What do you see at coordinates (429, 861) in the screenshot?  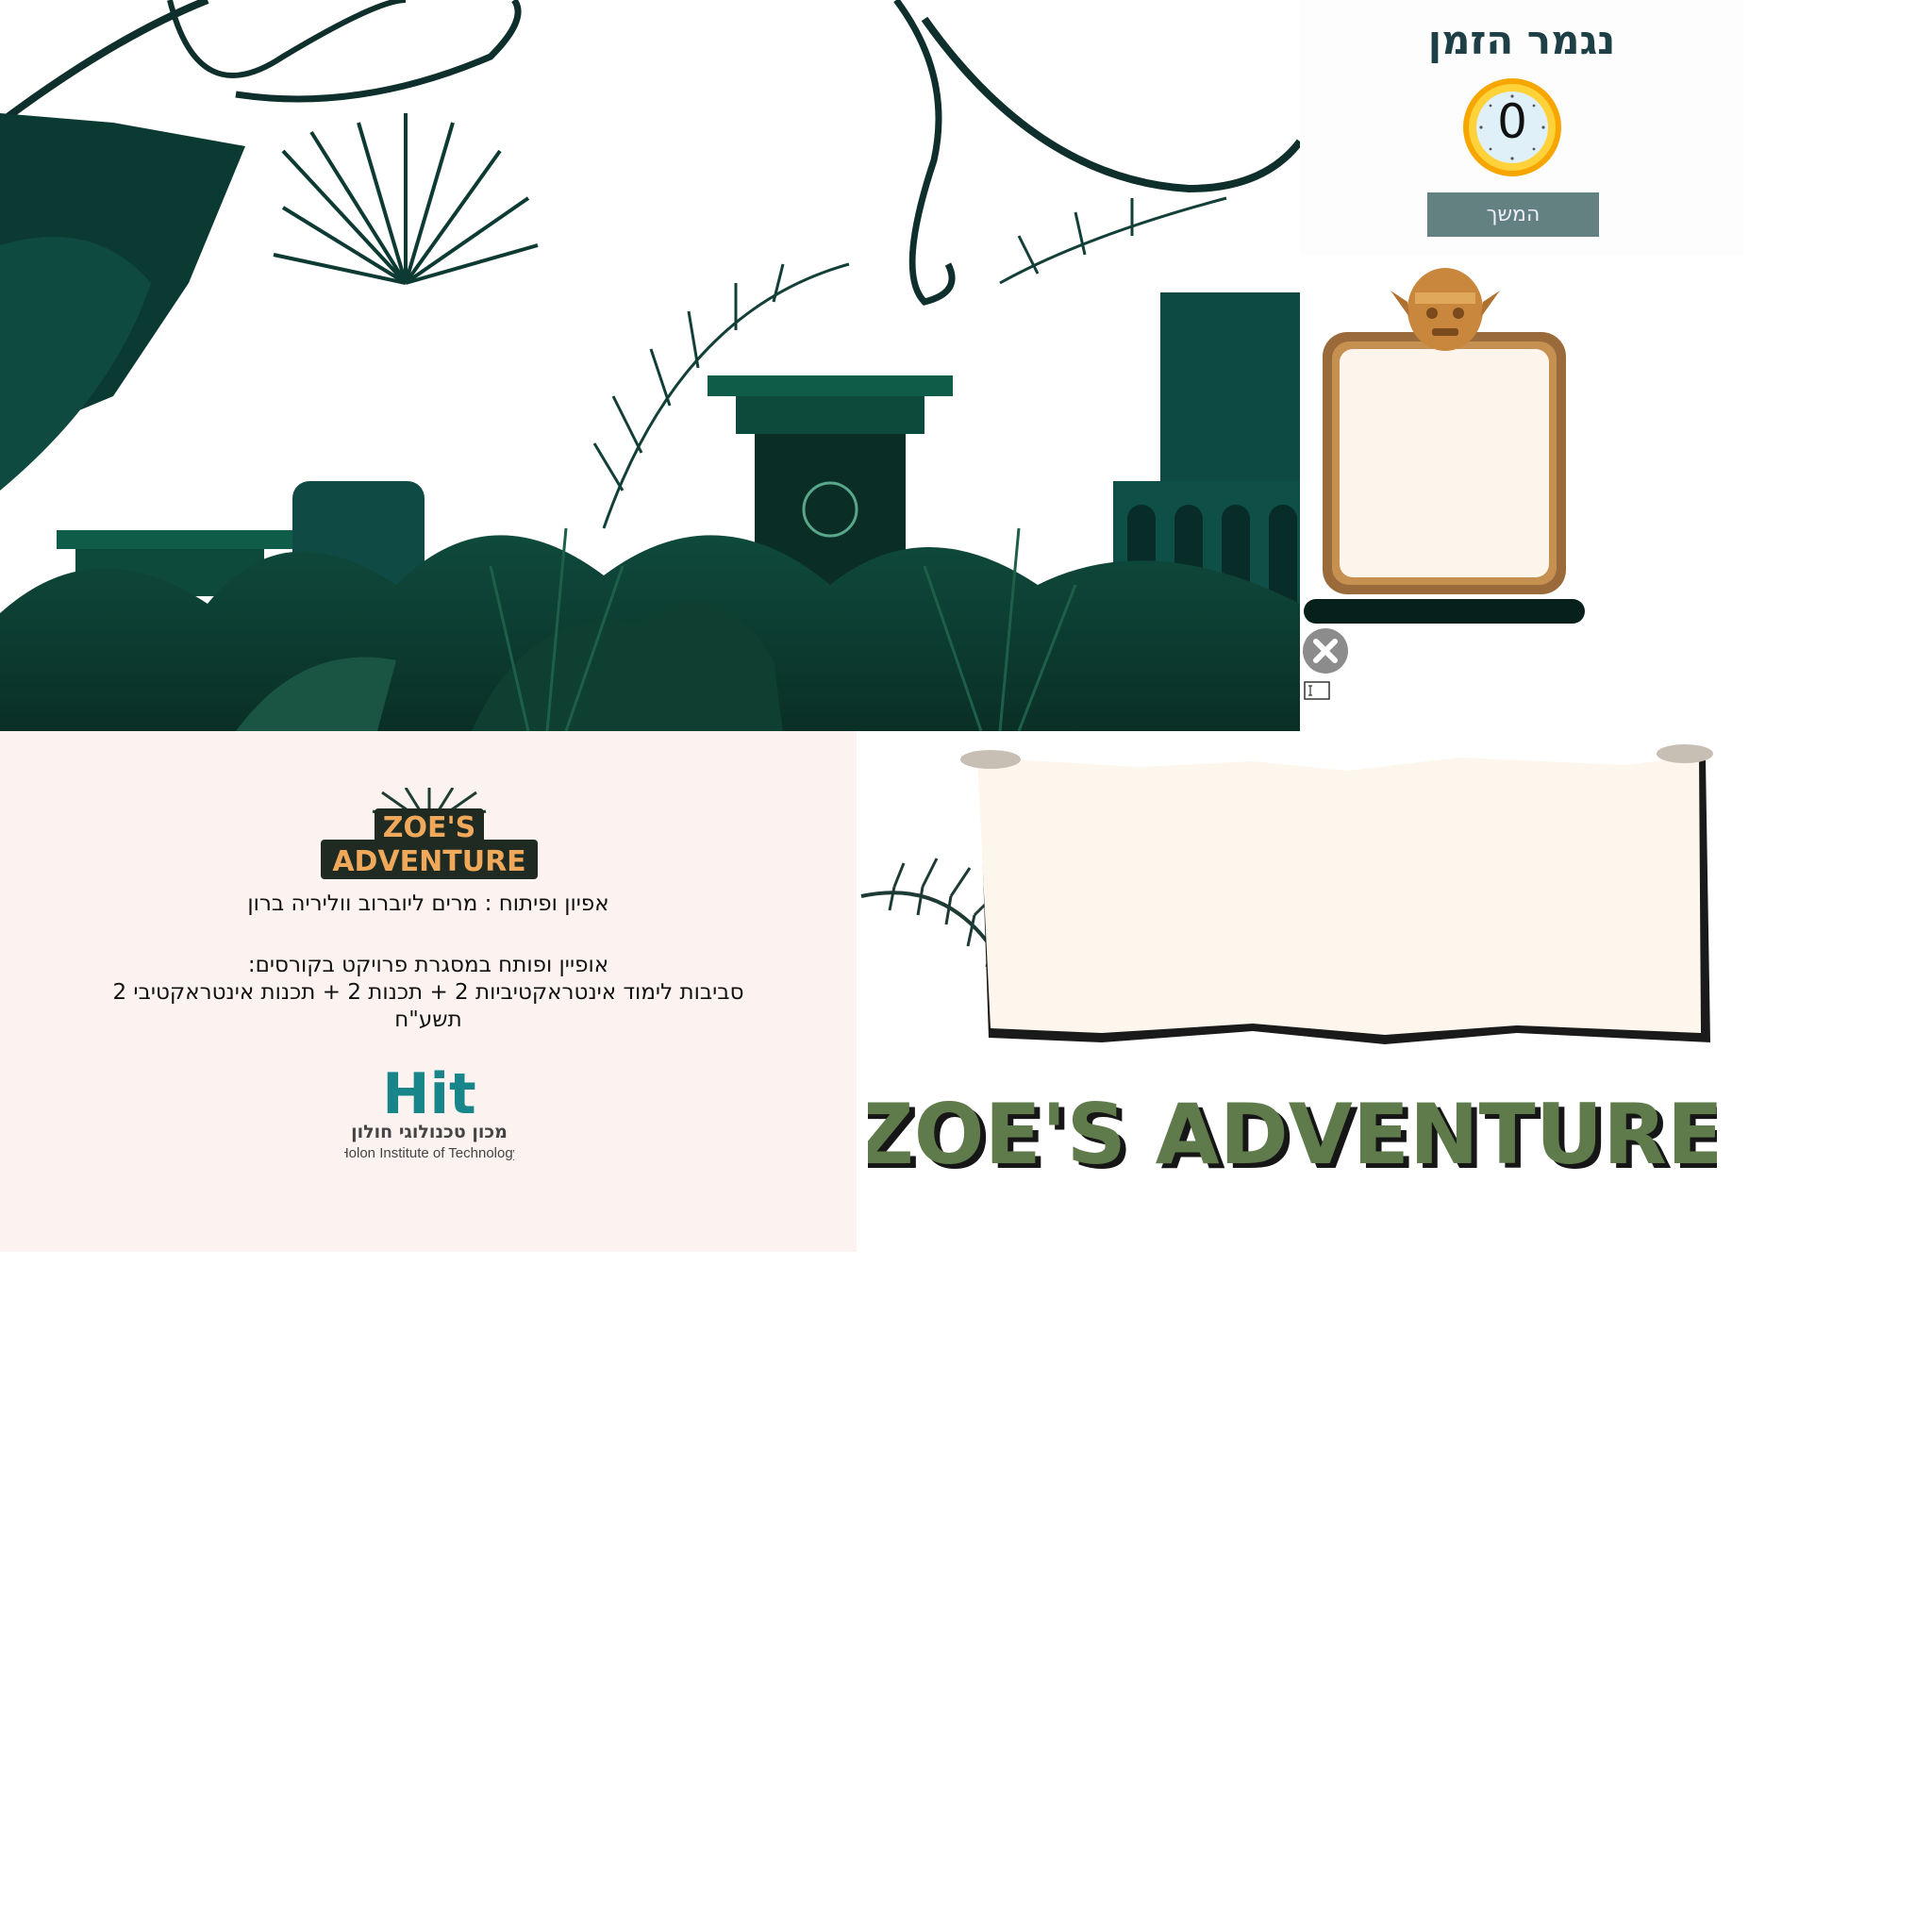 I see `logo-line2: ADVENTURE` at bounding box center [429, 861].